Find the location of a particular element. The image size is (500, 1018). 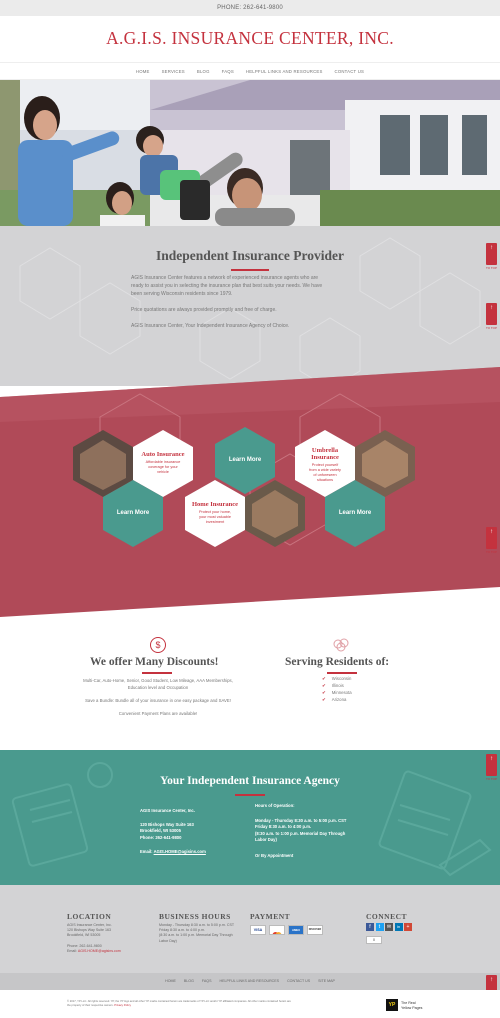

agency-phone: Phone: 262-641-9800 is located at coordinates (161, 837).